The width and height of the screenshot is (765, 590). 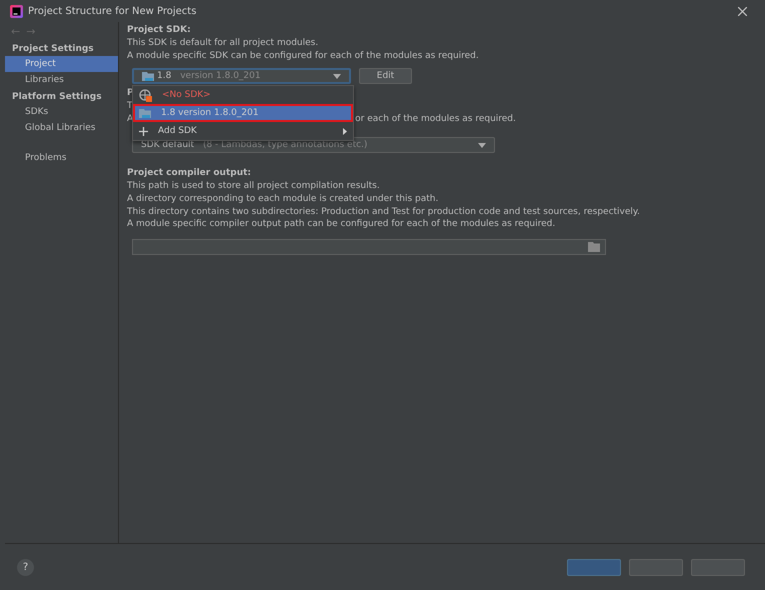 I want to click on description-text: This path is used to store all project compilation results., so click(x=254, y=186).